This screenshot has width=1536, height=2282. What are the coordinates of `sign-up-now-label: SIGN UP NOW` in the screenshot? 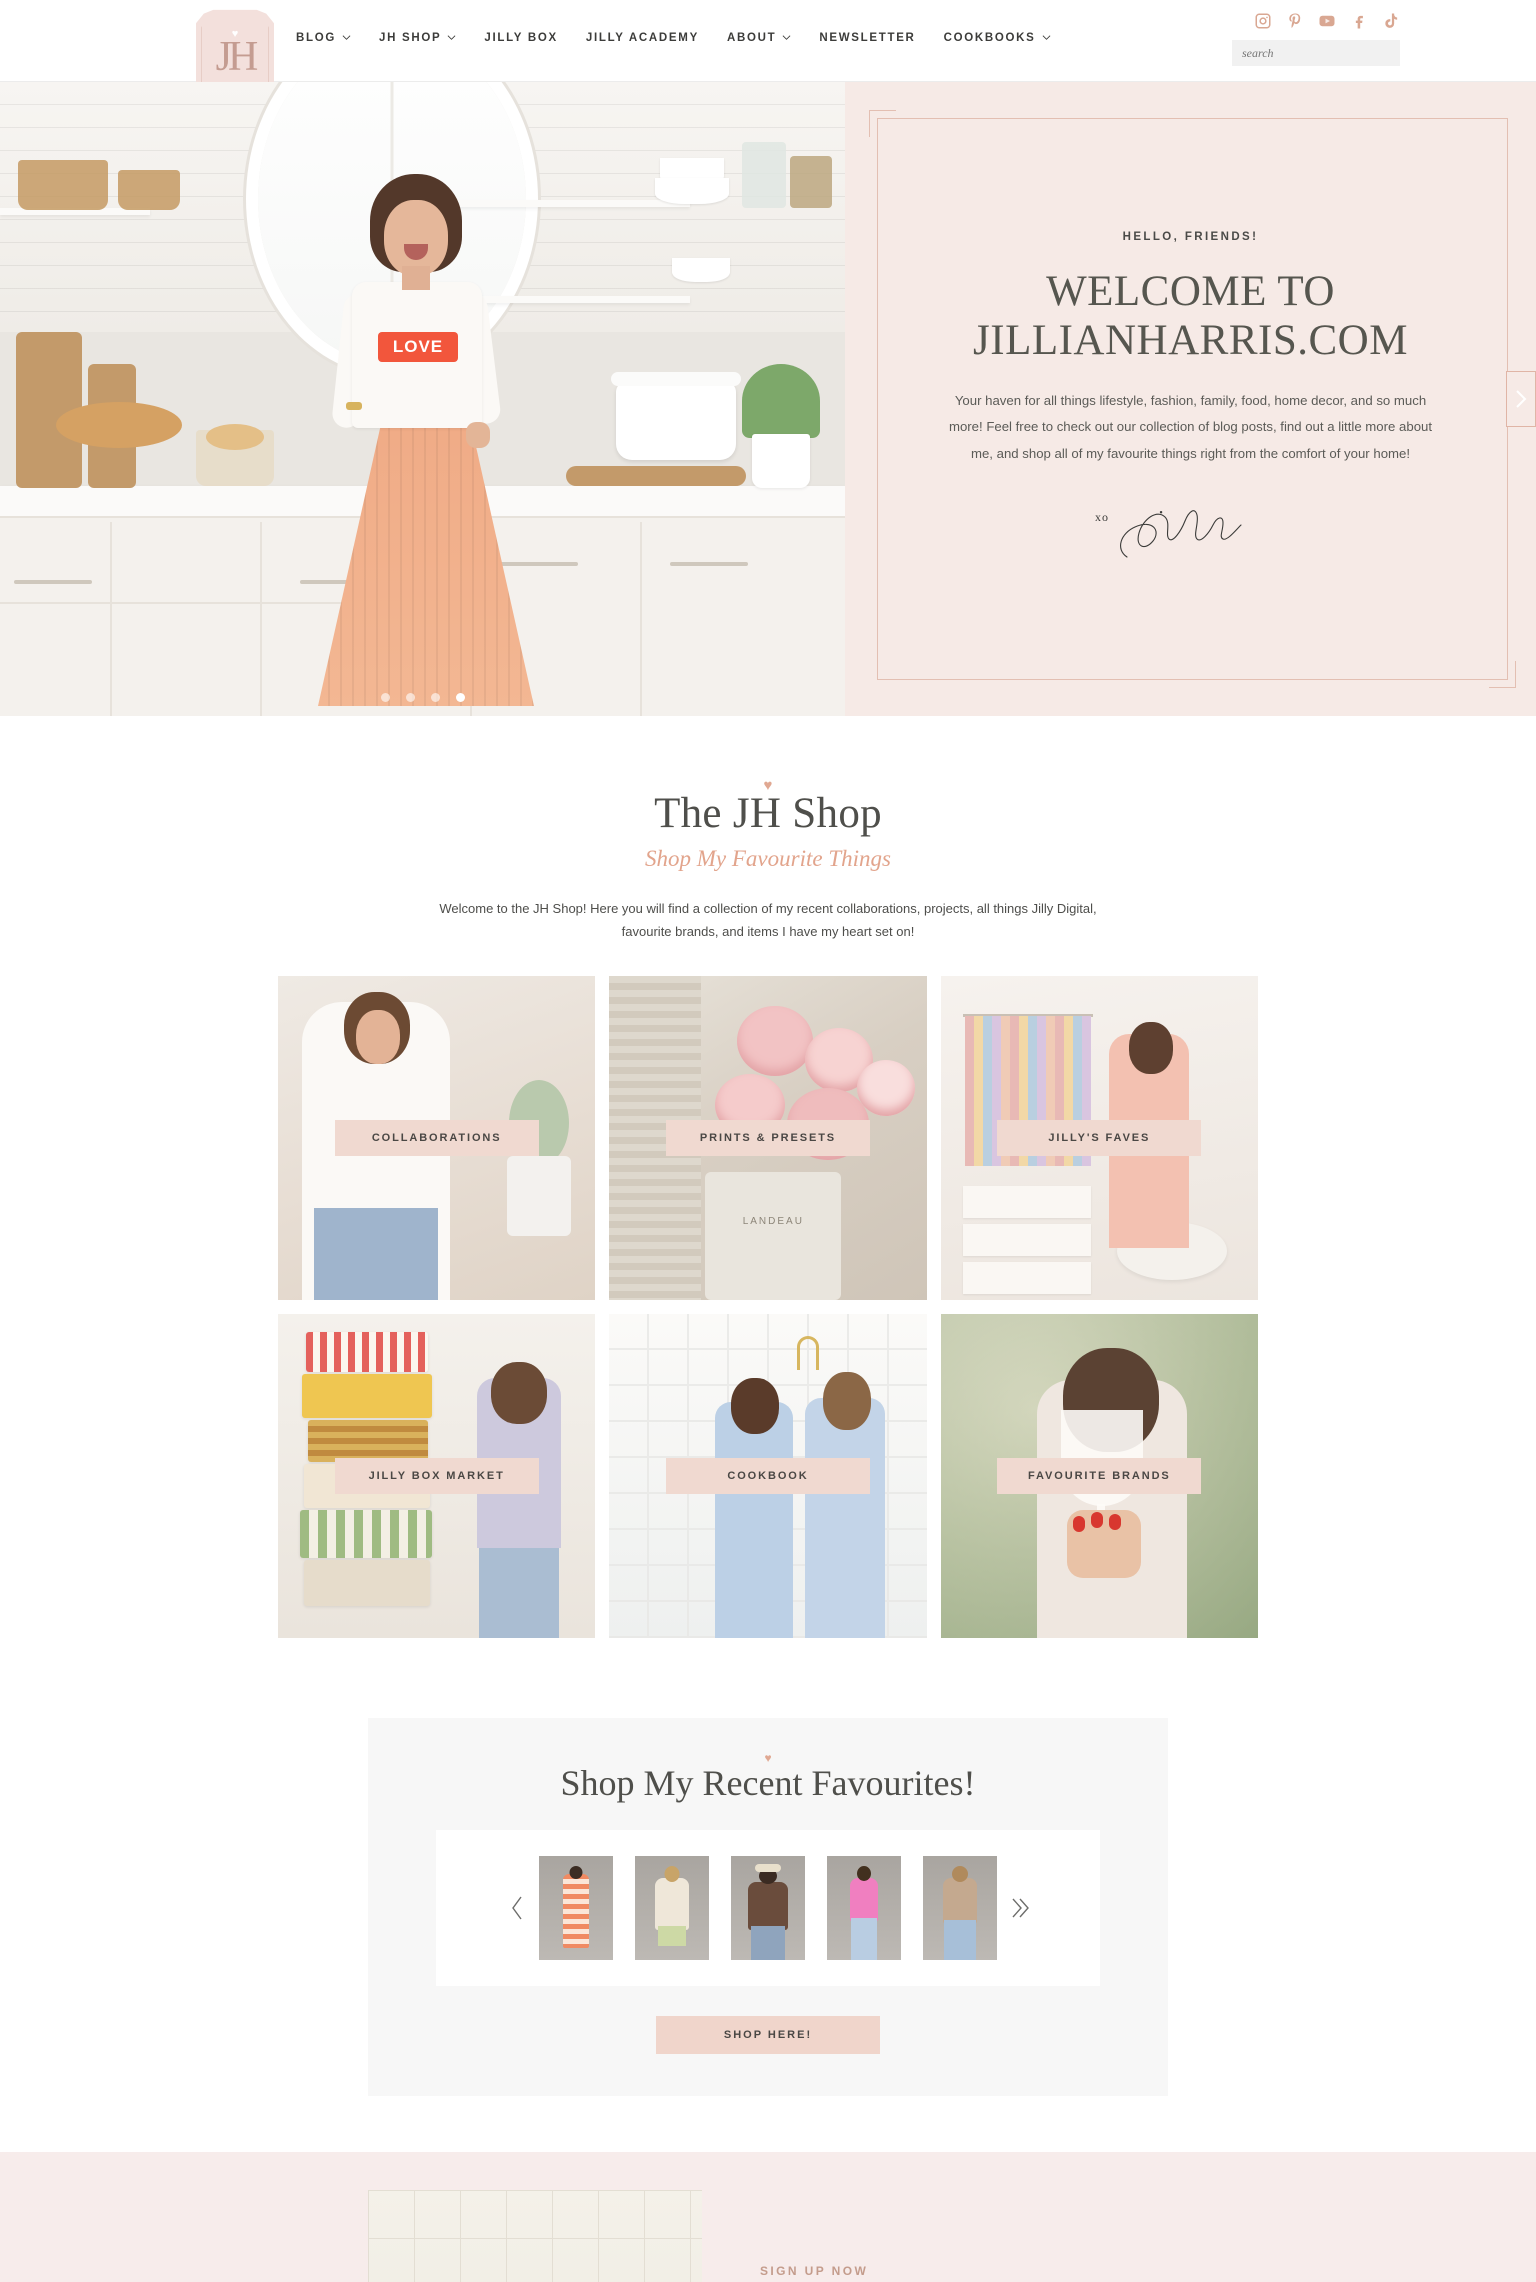 It's located at (814, 2271).